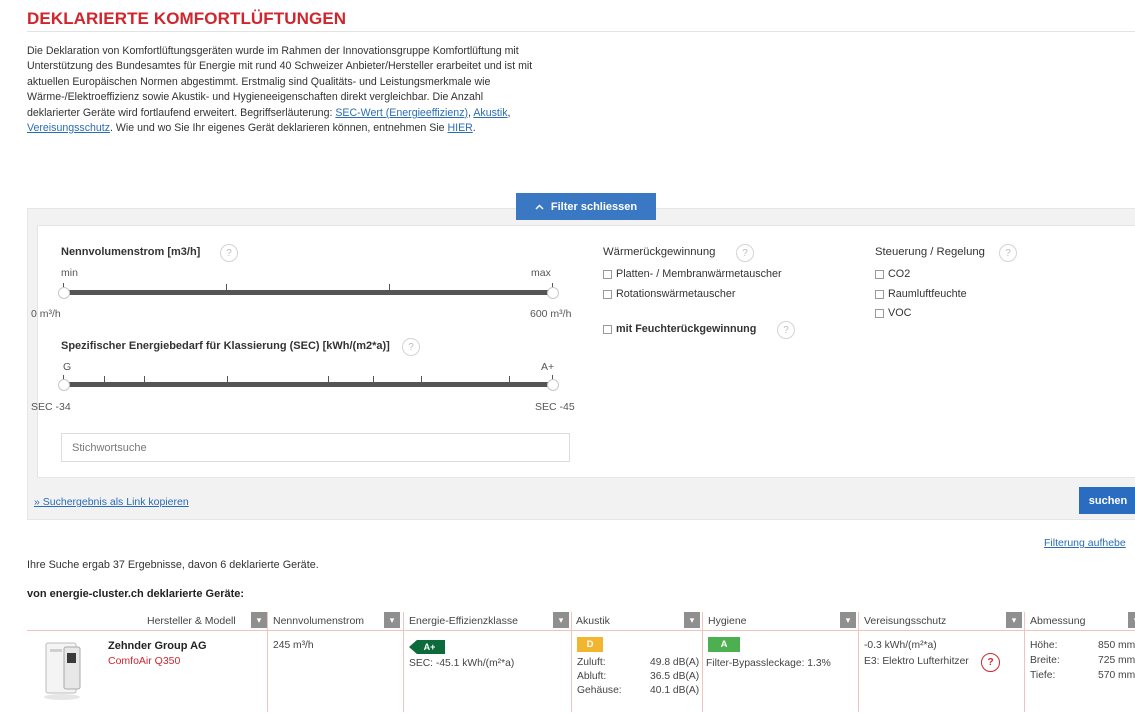 This screenshot has width=1135, height=713. Describe the element at coordinates (686, 329) in the screenshot. I see `checkbox-label: mit Feuchterückgewinnung` at that location.